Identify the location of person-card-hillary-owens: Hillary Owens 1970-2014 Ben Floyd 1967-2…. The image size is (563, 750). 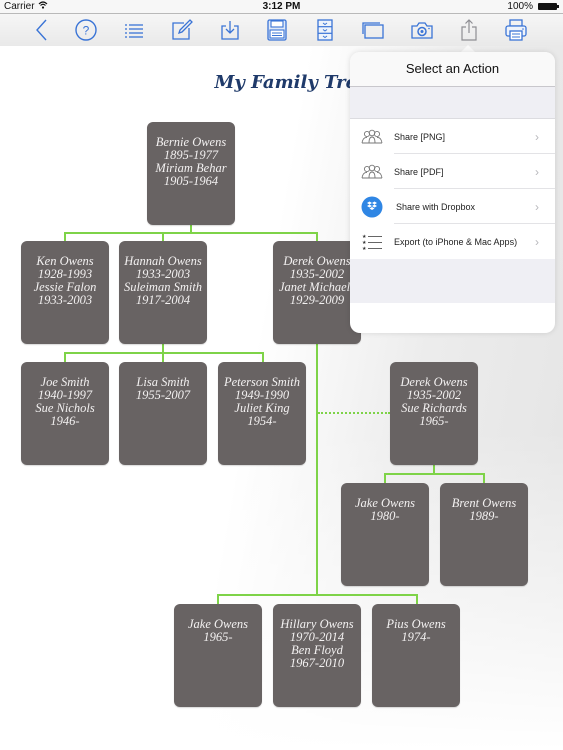
(317, 655).